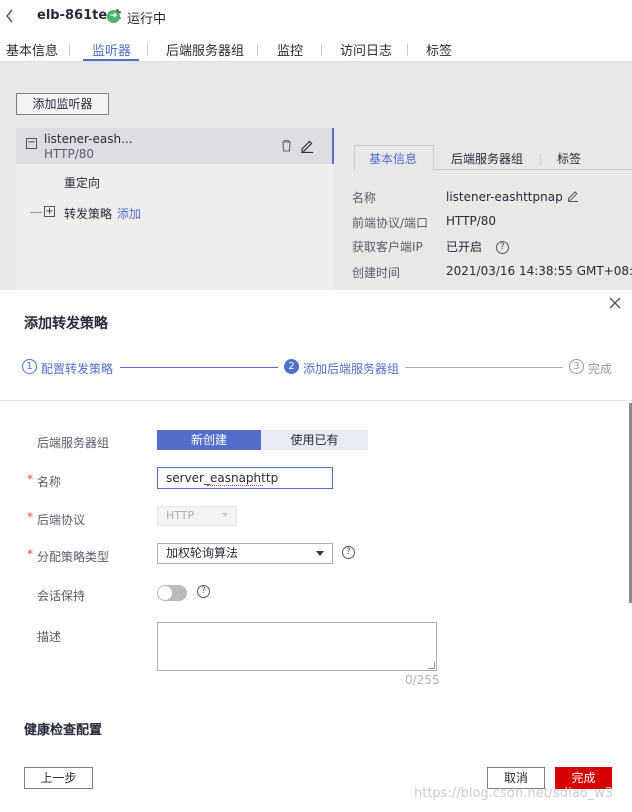  I want to click on dialog-title: 添加转发策略, so click(66, 324).